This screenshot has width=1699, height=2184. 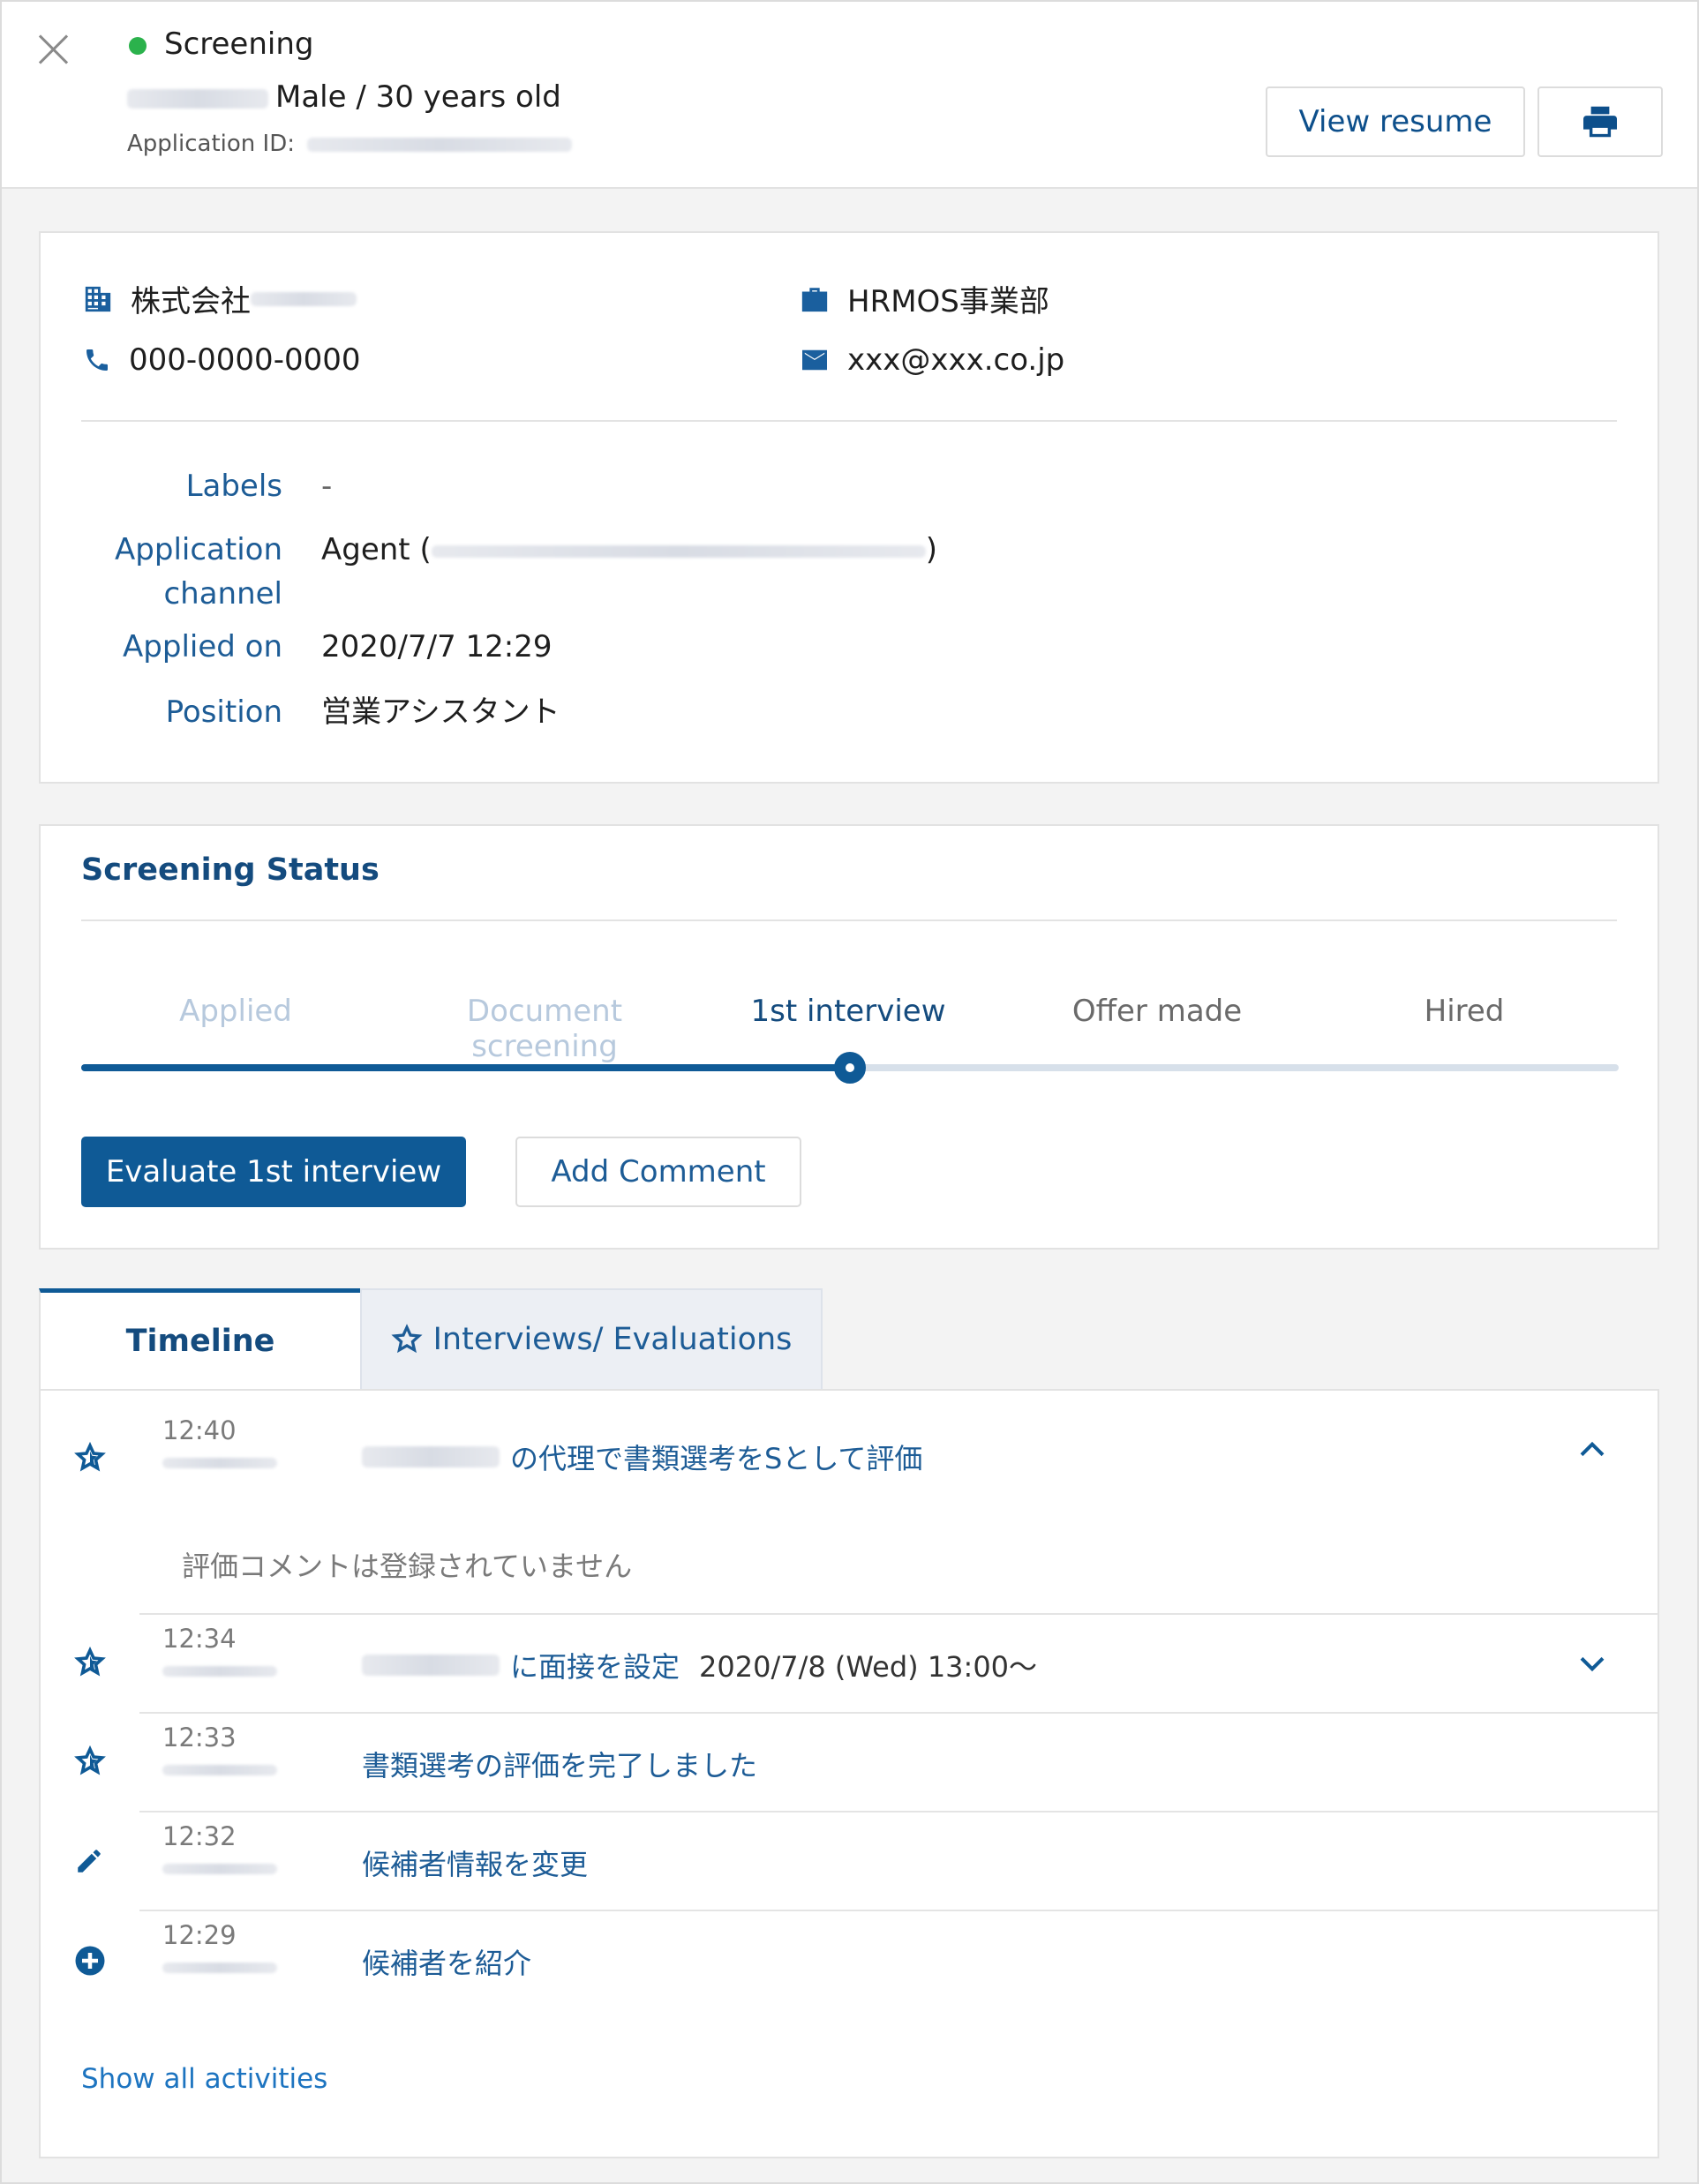 What do you see at coordinates (223, 712) in the screenshot?
I see `position-label: Position` at bounding box center [223, 712].